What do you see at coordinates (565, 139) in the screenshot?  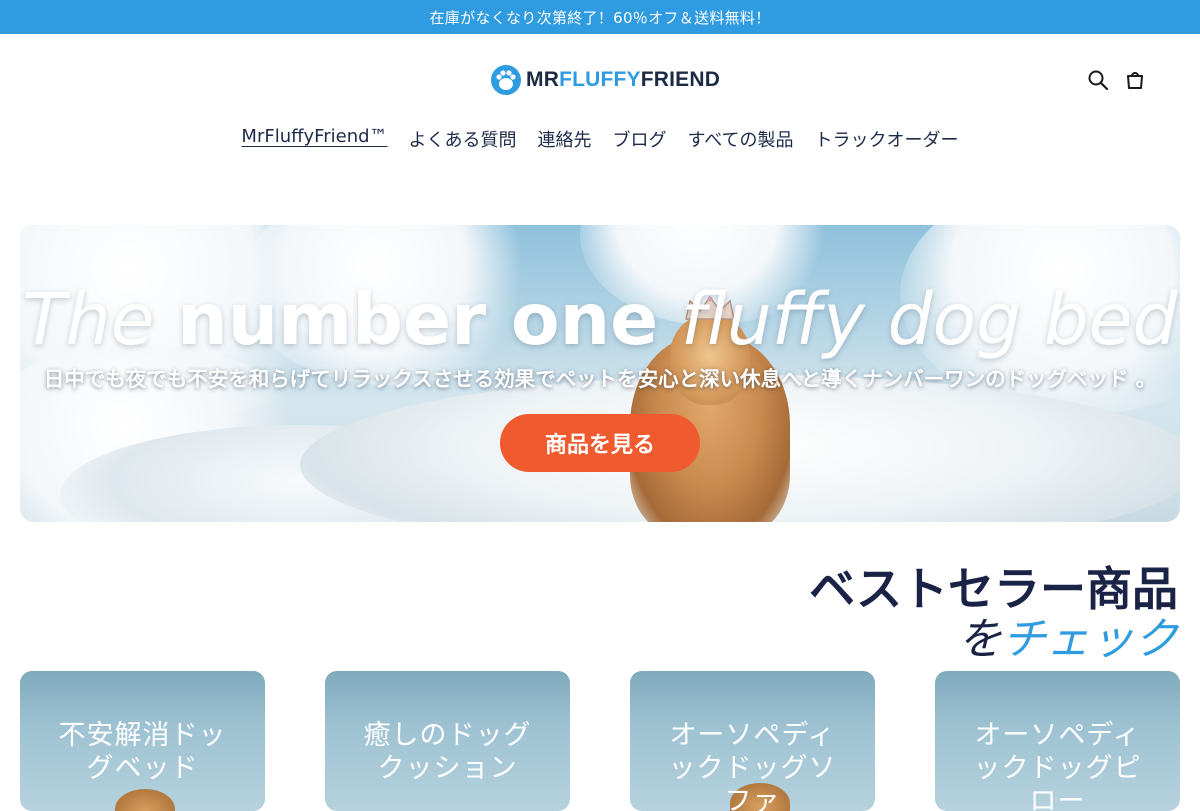 I see `nav-item-contact: 連絡先` at bounding box center [565, 139].